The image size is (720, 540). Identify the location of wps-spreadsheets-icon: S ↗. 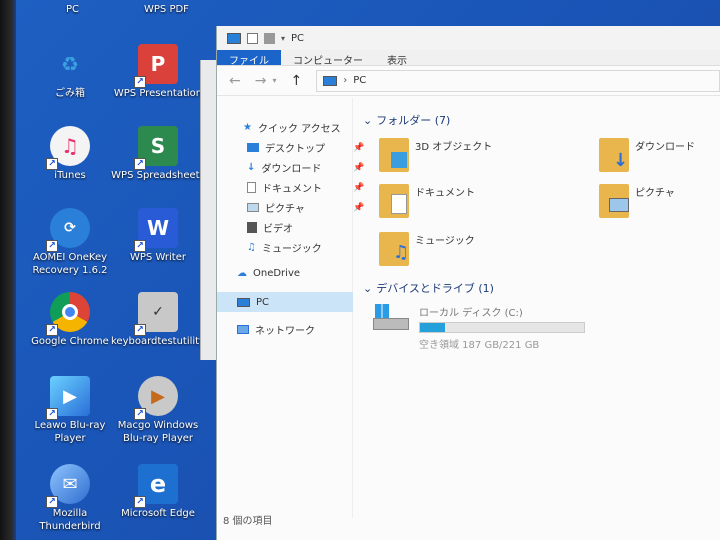
(156, 148).